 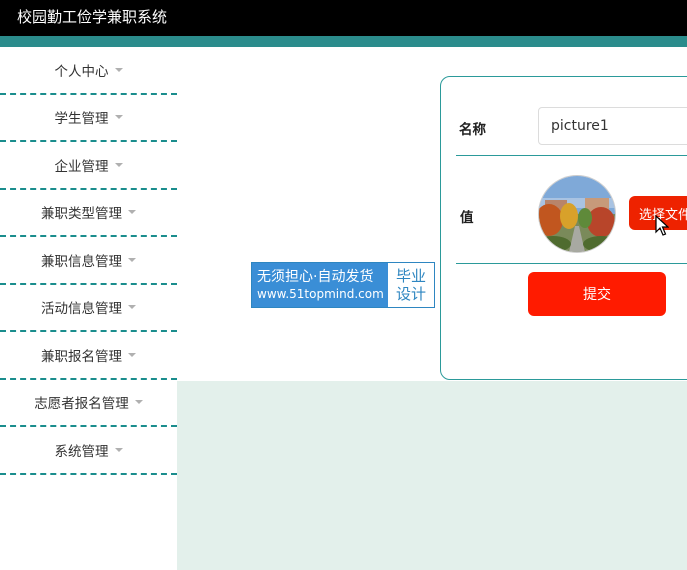 I want to click on sidebar-item-label: 学生管理, so click(x=81, y=119).